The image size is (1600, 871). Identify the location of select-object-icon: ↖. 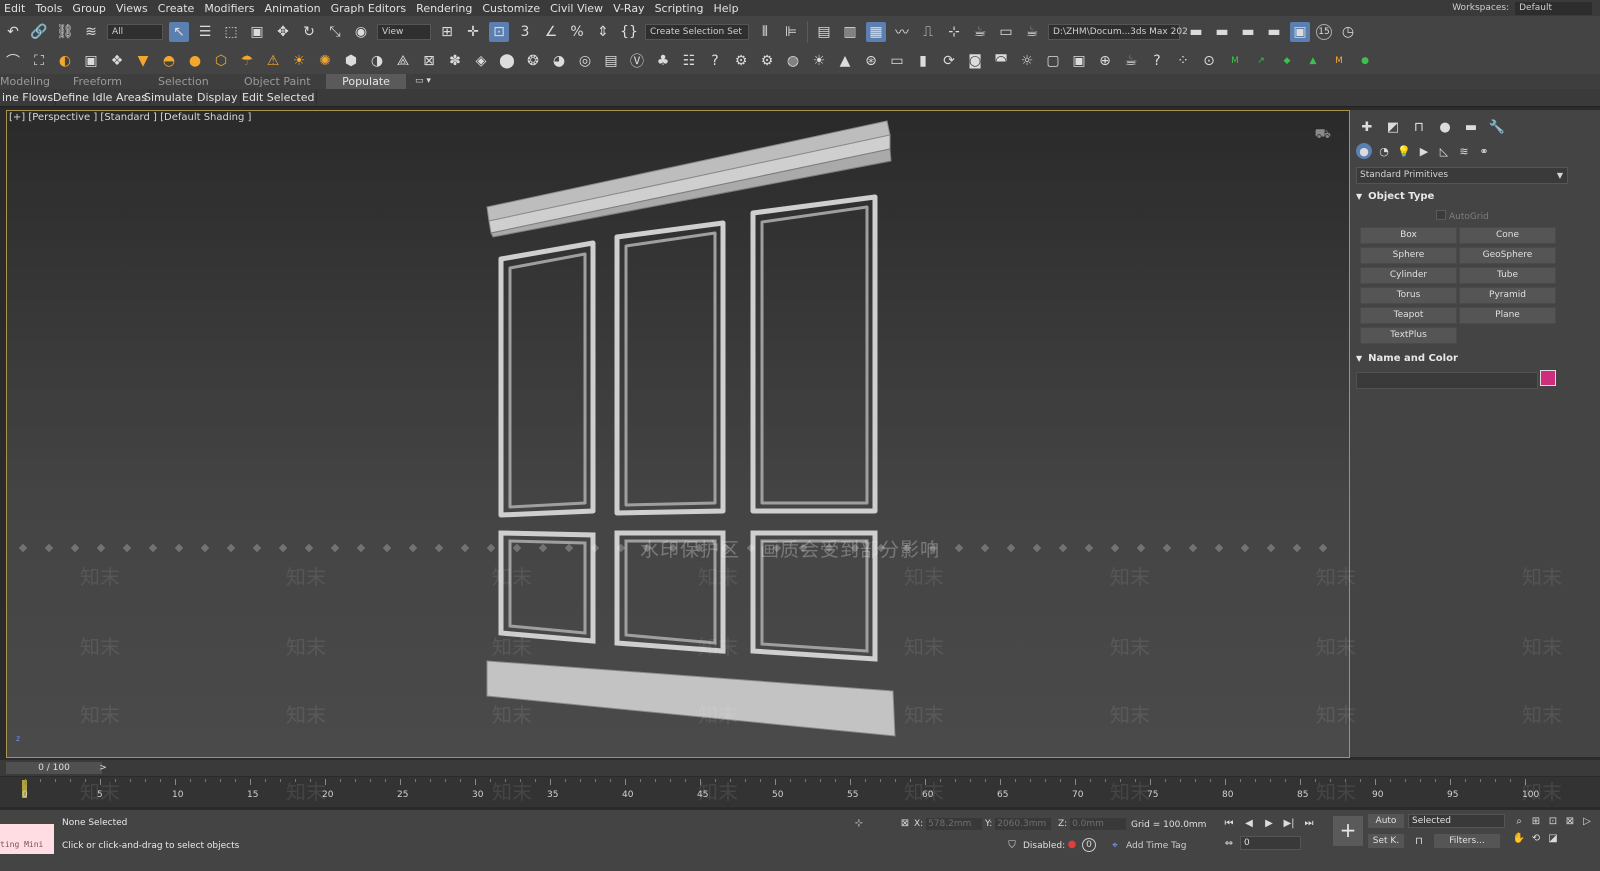
(179, 31).